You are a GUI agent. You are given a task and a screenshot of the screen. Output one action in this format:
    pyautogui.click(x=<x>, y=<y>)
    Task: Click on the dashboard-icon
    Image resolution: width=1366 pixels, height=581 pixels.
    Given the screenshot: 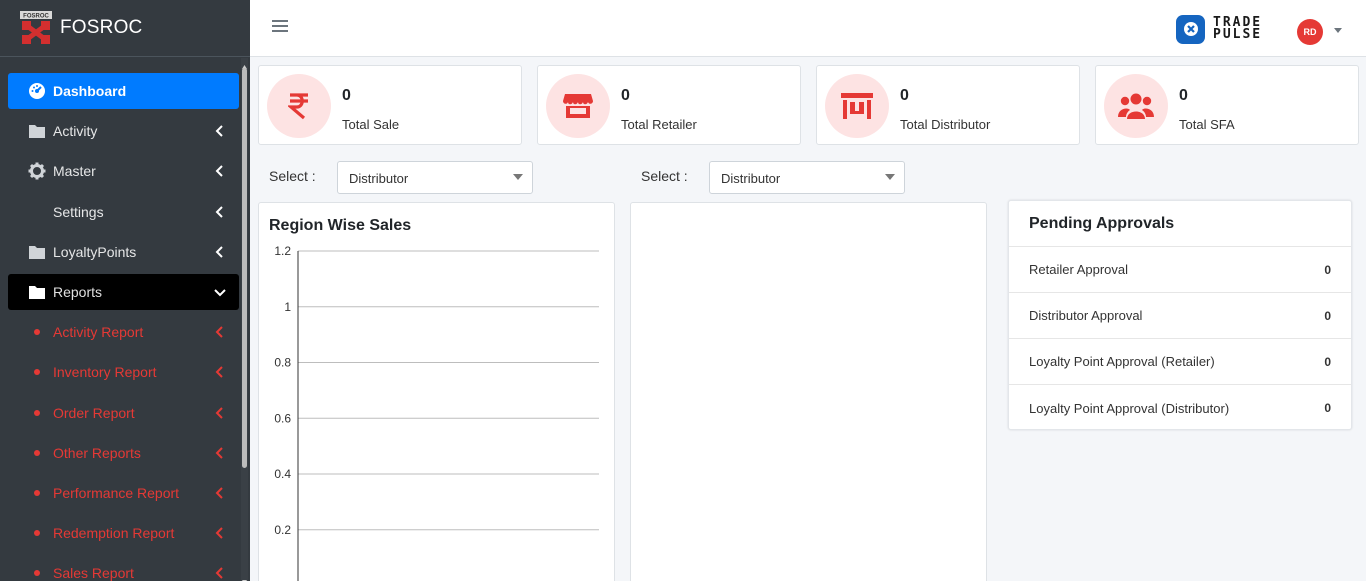 What is the action you would take?
    pyautogui.click(x=37, y=91)
    